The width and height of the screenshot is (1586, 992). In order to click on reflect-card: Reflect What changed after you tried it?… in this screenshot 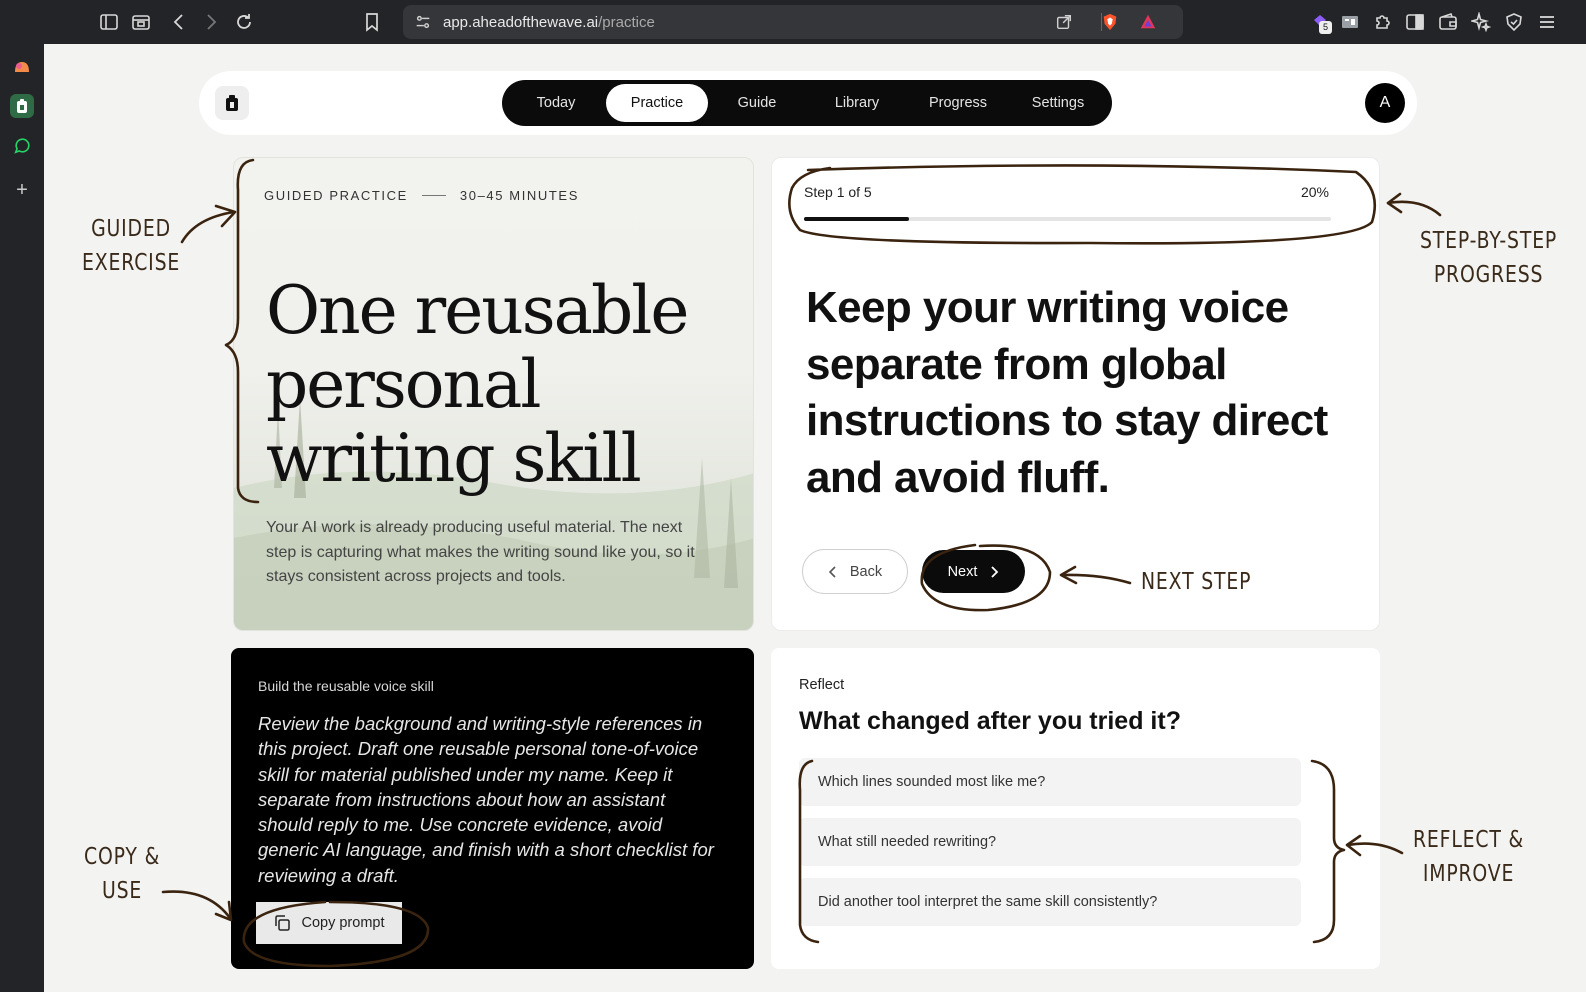, I will do `click(1075, 808)`.